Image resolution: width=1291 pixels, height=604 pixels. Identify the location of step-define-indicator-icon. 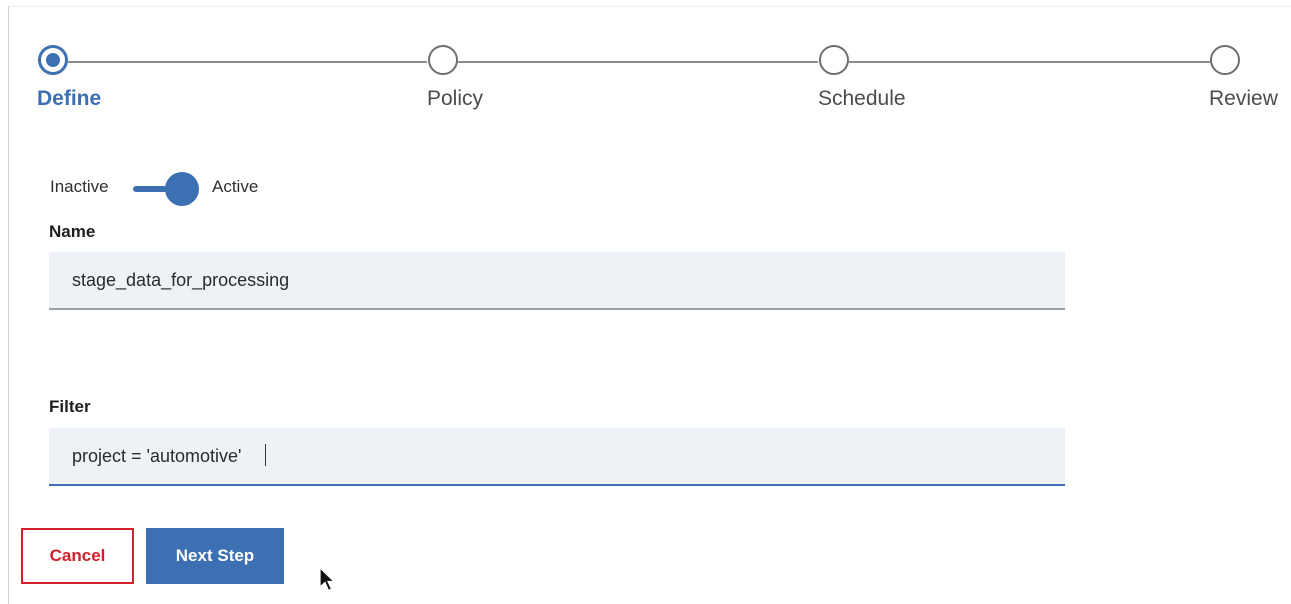
(53, 60).